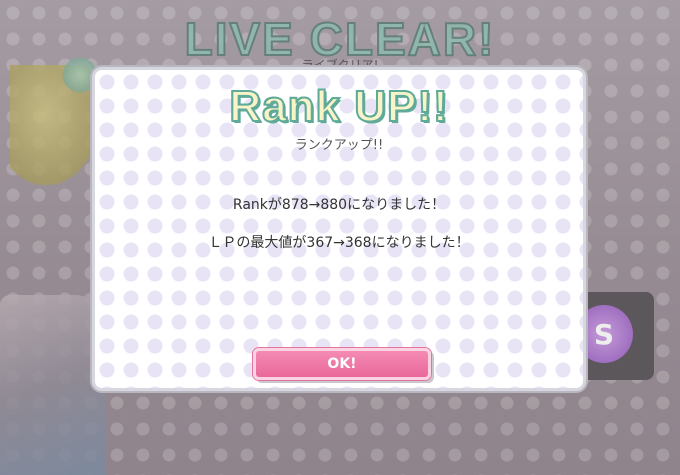  What do you see at coordinates (342, 364) in the screenshot?
I see `ok-button: OK!` at bounding box center [342, 364].